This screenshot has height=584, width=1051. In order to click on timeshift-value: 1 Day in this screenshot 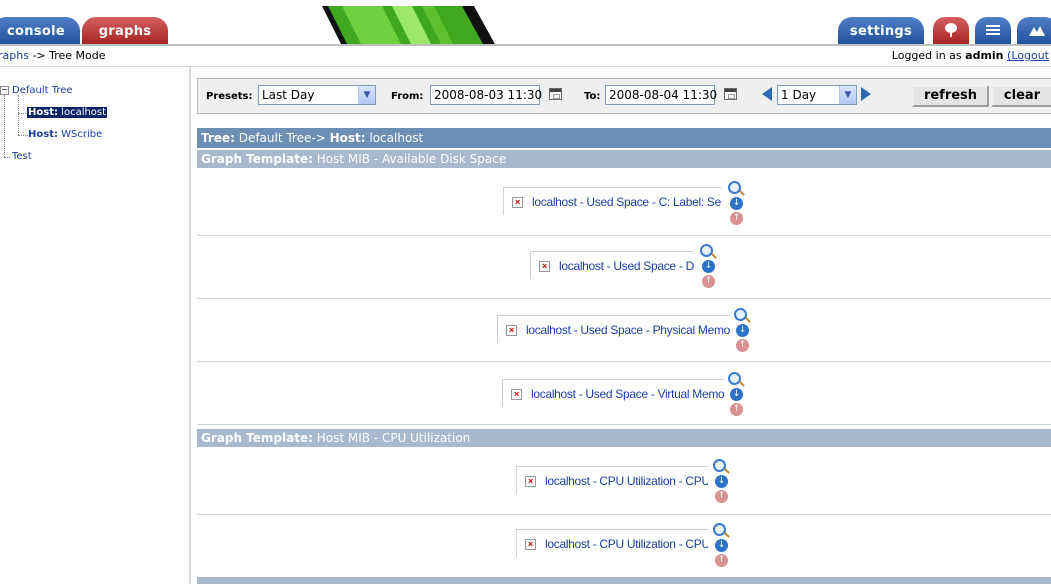, I will do `click(799, 95)`.